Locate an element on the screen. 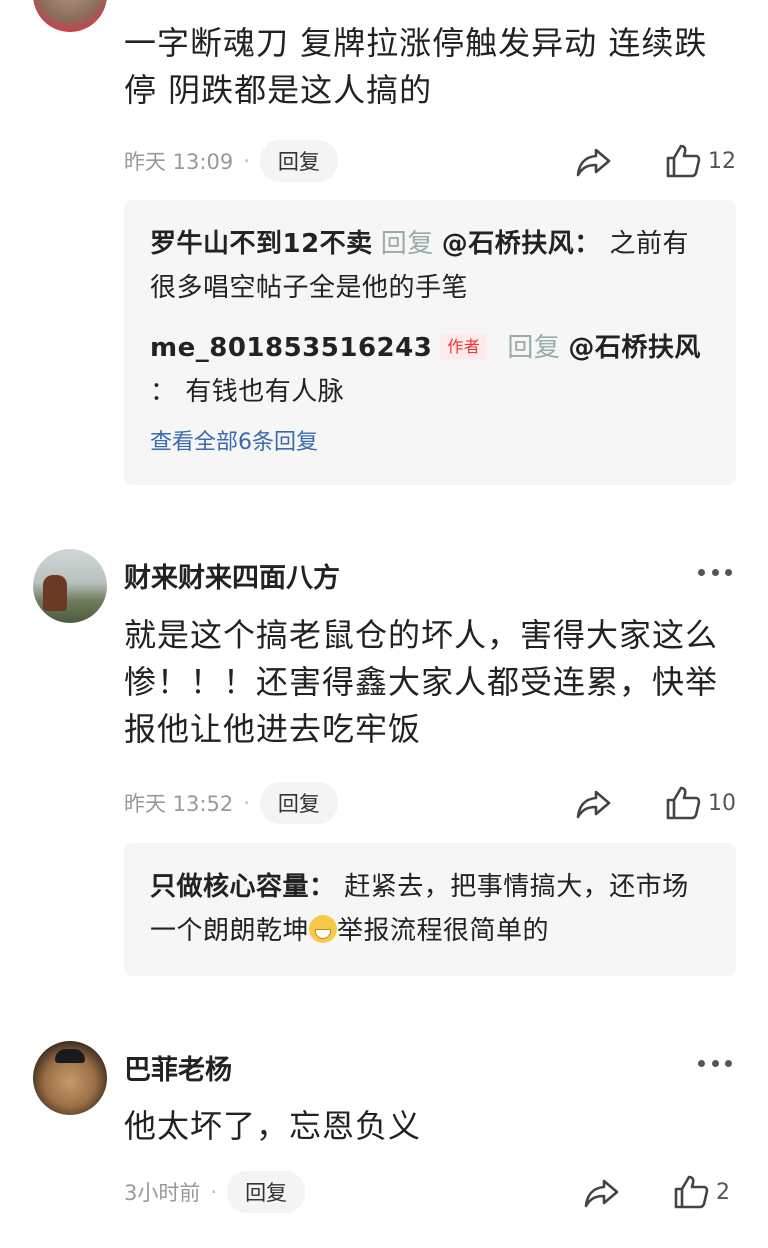 The image size is (768, 1248). mention: @石桥扶风： is located at coordinates (521, 244).